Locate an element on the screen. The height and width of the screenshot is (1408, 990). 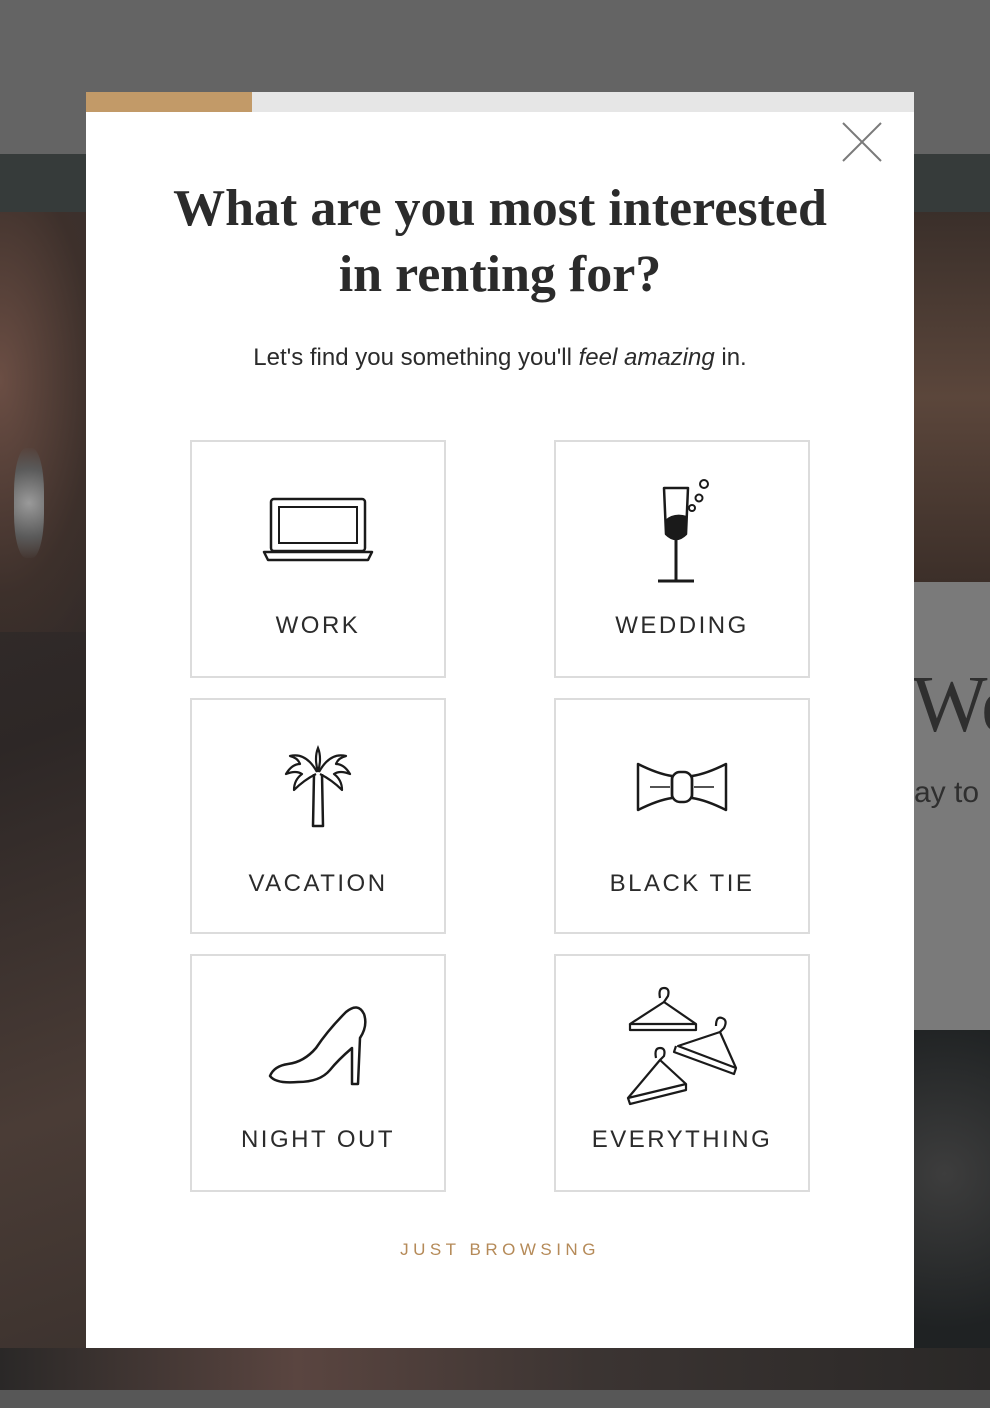
background-promo-card-text-clip: We ay to is located at coordinates (952, 806).